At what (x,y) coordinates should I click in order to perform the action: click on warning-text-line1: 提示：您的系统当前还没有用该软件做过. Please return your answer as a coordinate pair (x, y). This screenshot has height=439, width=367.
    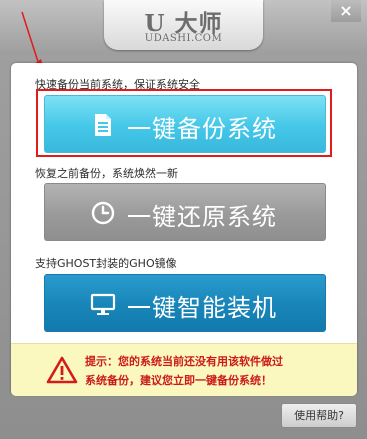
    Looking at the image, I should click on (184, 361).